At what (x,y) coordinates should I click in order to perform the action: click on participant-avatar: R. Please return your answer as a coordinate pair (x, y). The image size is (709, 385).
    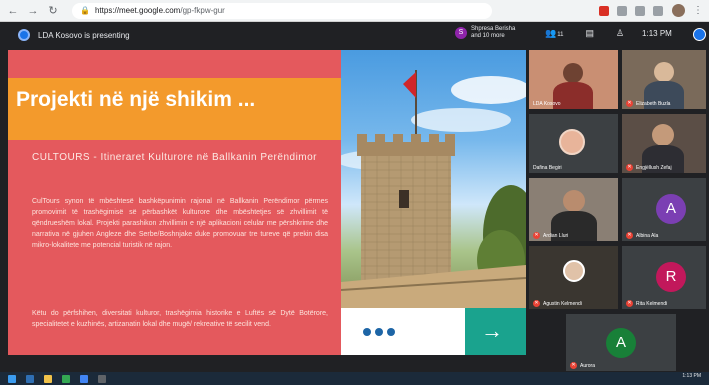
    Looking at the image, I should click on (671, 277).